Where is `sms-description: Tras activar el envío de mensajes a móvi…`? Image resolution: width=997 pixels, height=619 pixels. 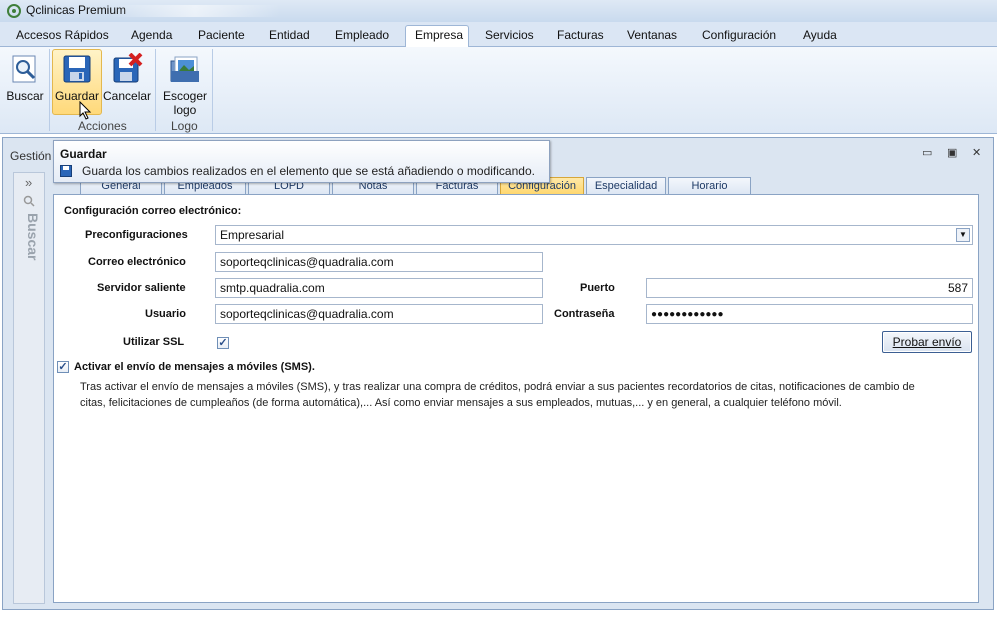 sms-description: Tras activar el envío de mensajes a móvi… is located at coordinates (497, 395).